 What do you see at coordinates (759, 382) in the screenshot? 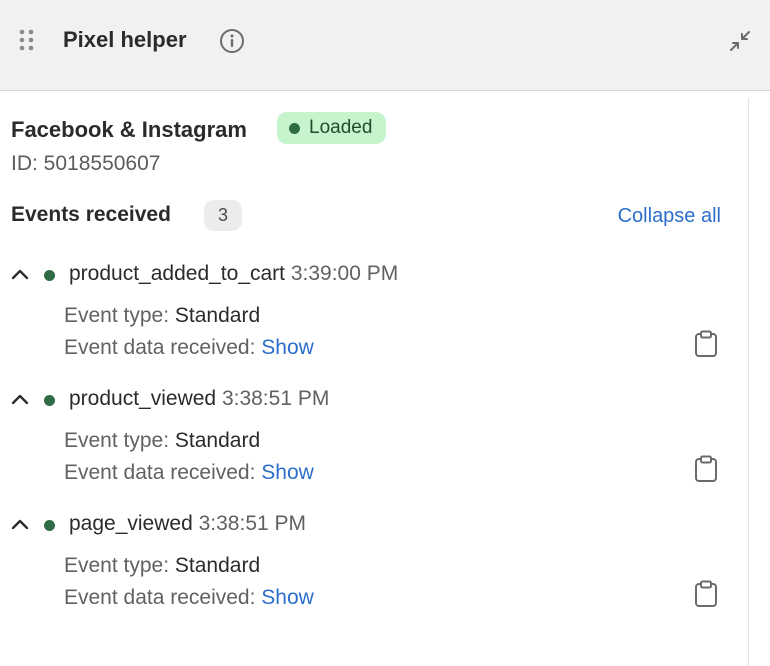
I see `scrollbar` at bounding box center [759, 382].